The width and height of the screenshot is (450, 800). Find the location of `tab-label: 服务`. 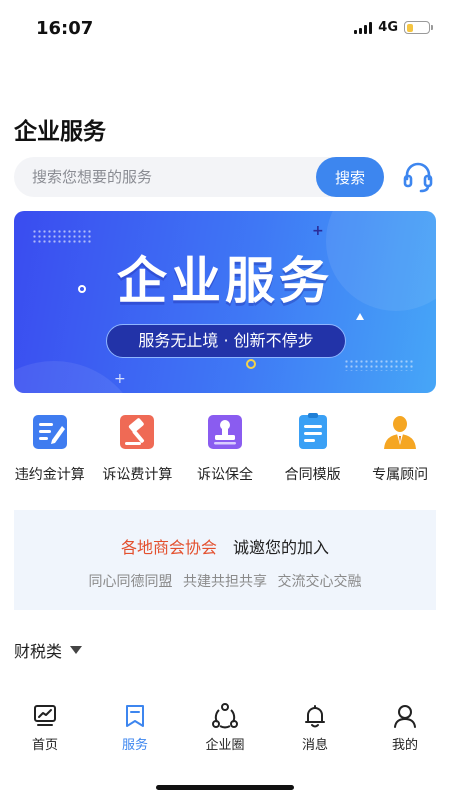

tab-label: 服务 is located at coordinates (134, 745).